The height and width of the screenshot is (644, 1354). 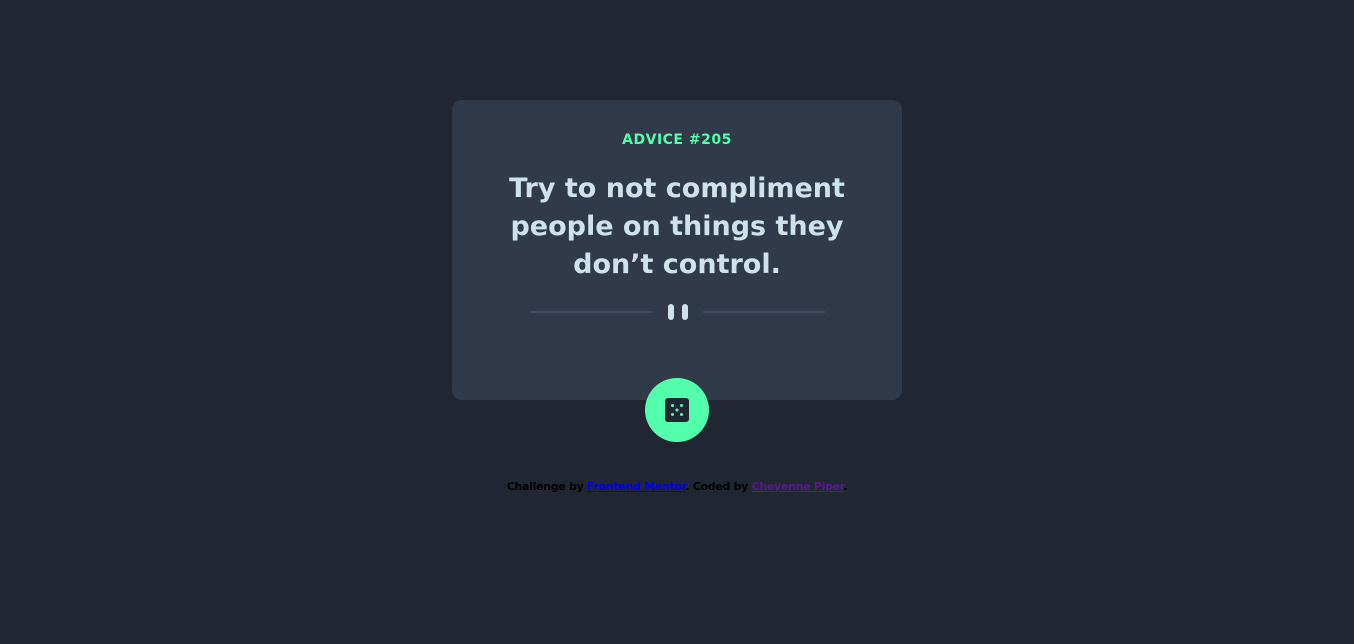 What do you see at coordinates (845, 486) in the screenshot?
I see `attribution-suffix: .` at bounding box center [845, 486].